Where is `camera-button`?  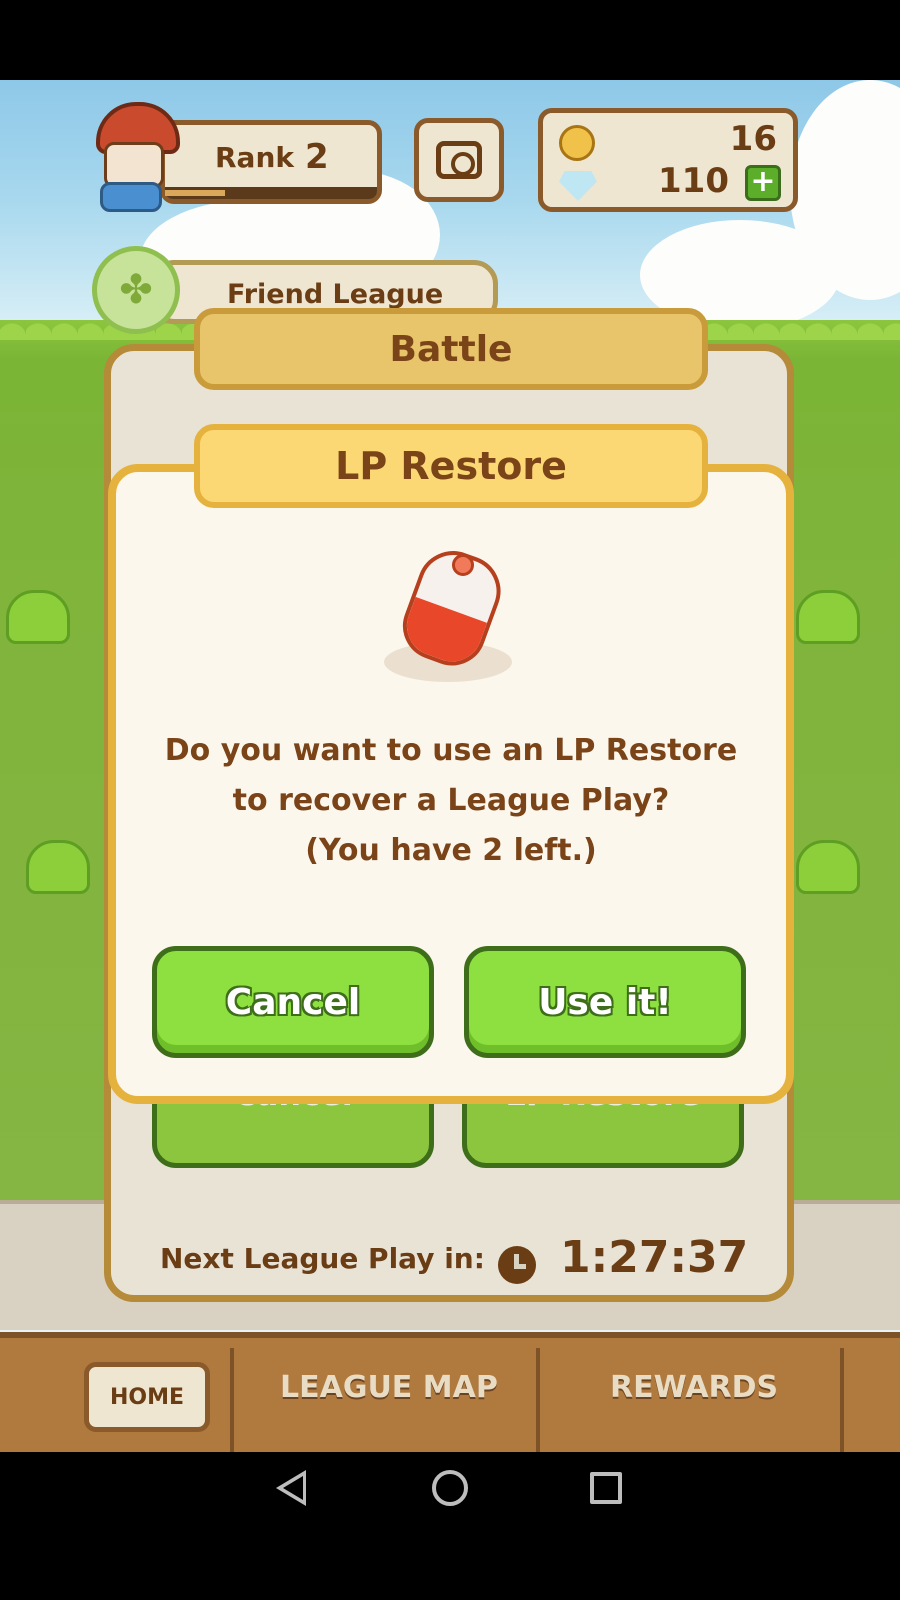
camera-button is located at coordinates (459, 160).